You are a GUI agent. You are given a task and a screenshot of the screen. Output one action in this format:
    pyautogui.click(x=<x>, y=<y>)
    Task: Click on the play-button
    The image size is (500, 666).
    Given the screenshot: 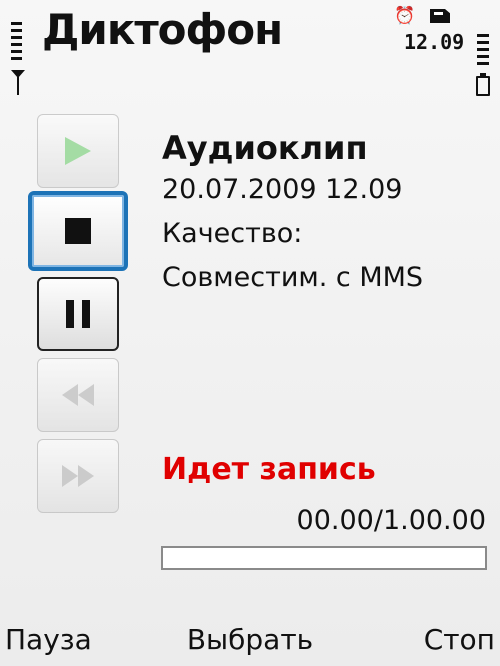 What is the action you would take?
    pyautogui.click(x=78, y=151)
    